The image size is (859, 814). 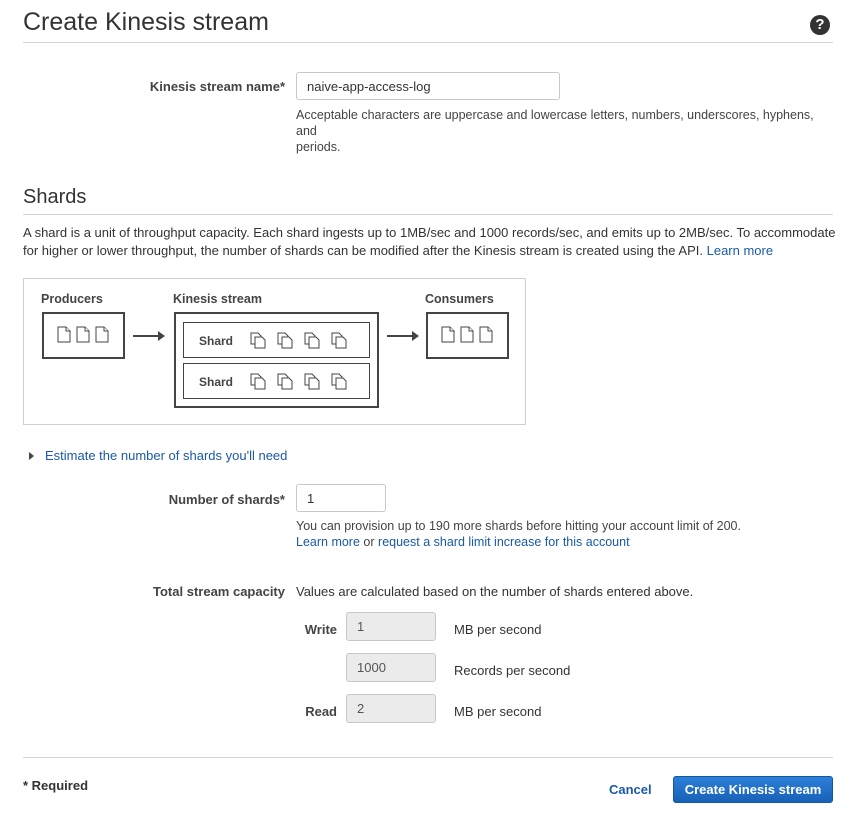 I want to click on consumers-arrow-line, so click(x=400, y=336).